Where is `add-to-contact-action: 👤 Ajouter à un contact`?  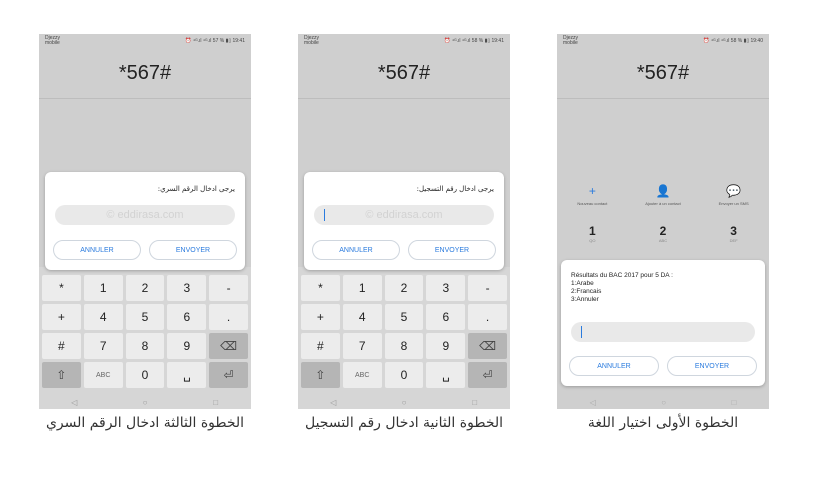 add-to-contact-action: 👤 Ajouter à un contact is located at coordinates (663, 199).